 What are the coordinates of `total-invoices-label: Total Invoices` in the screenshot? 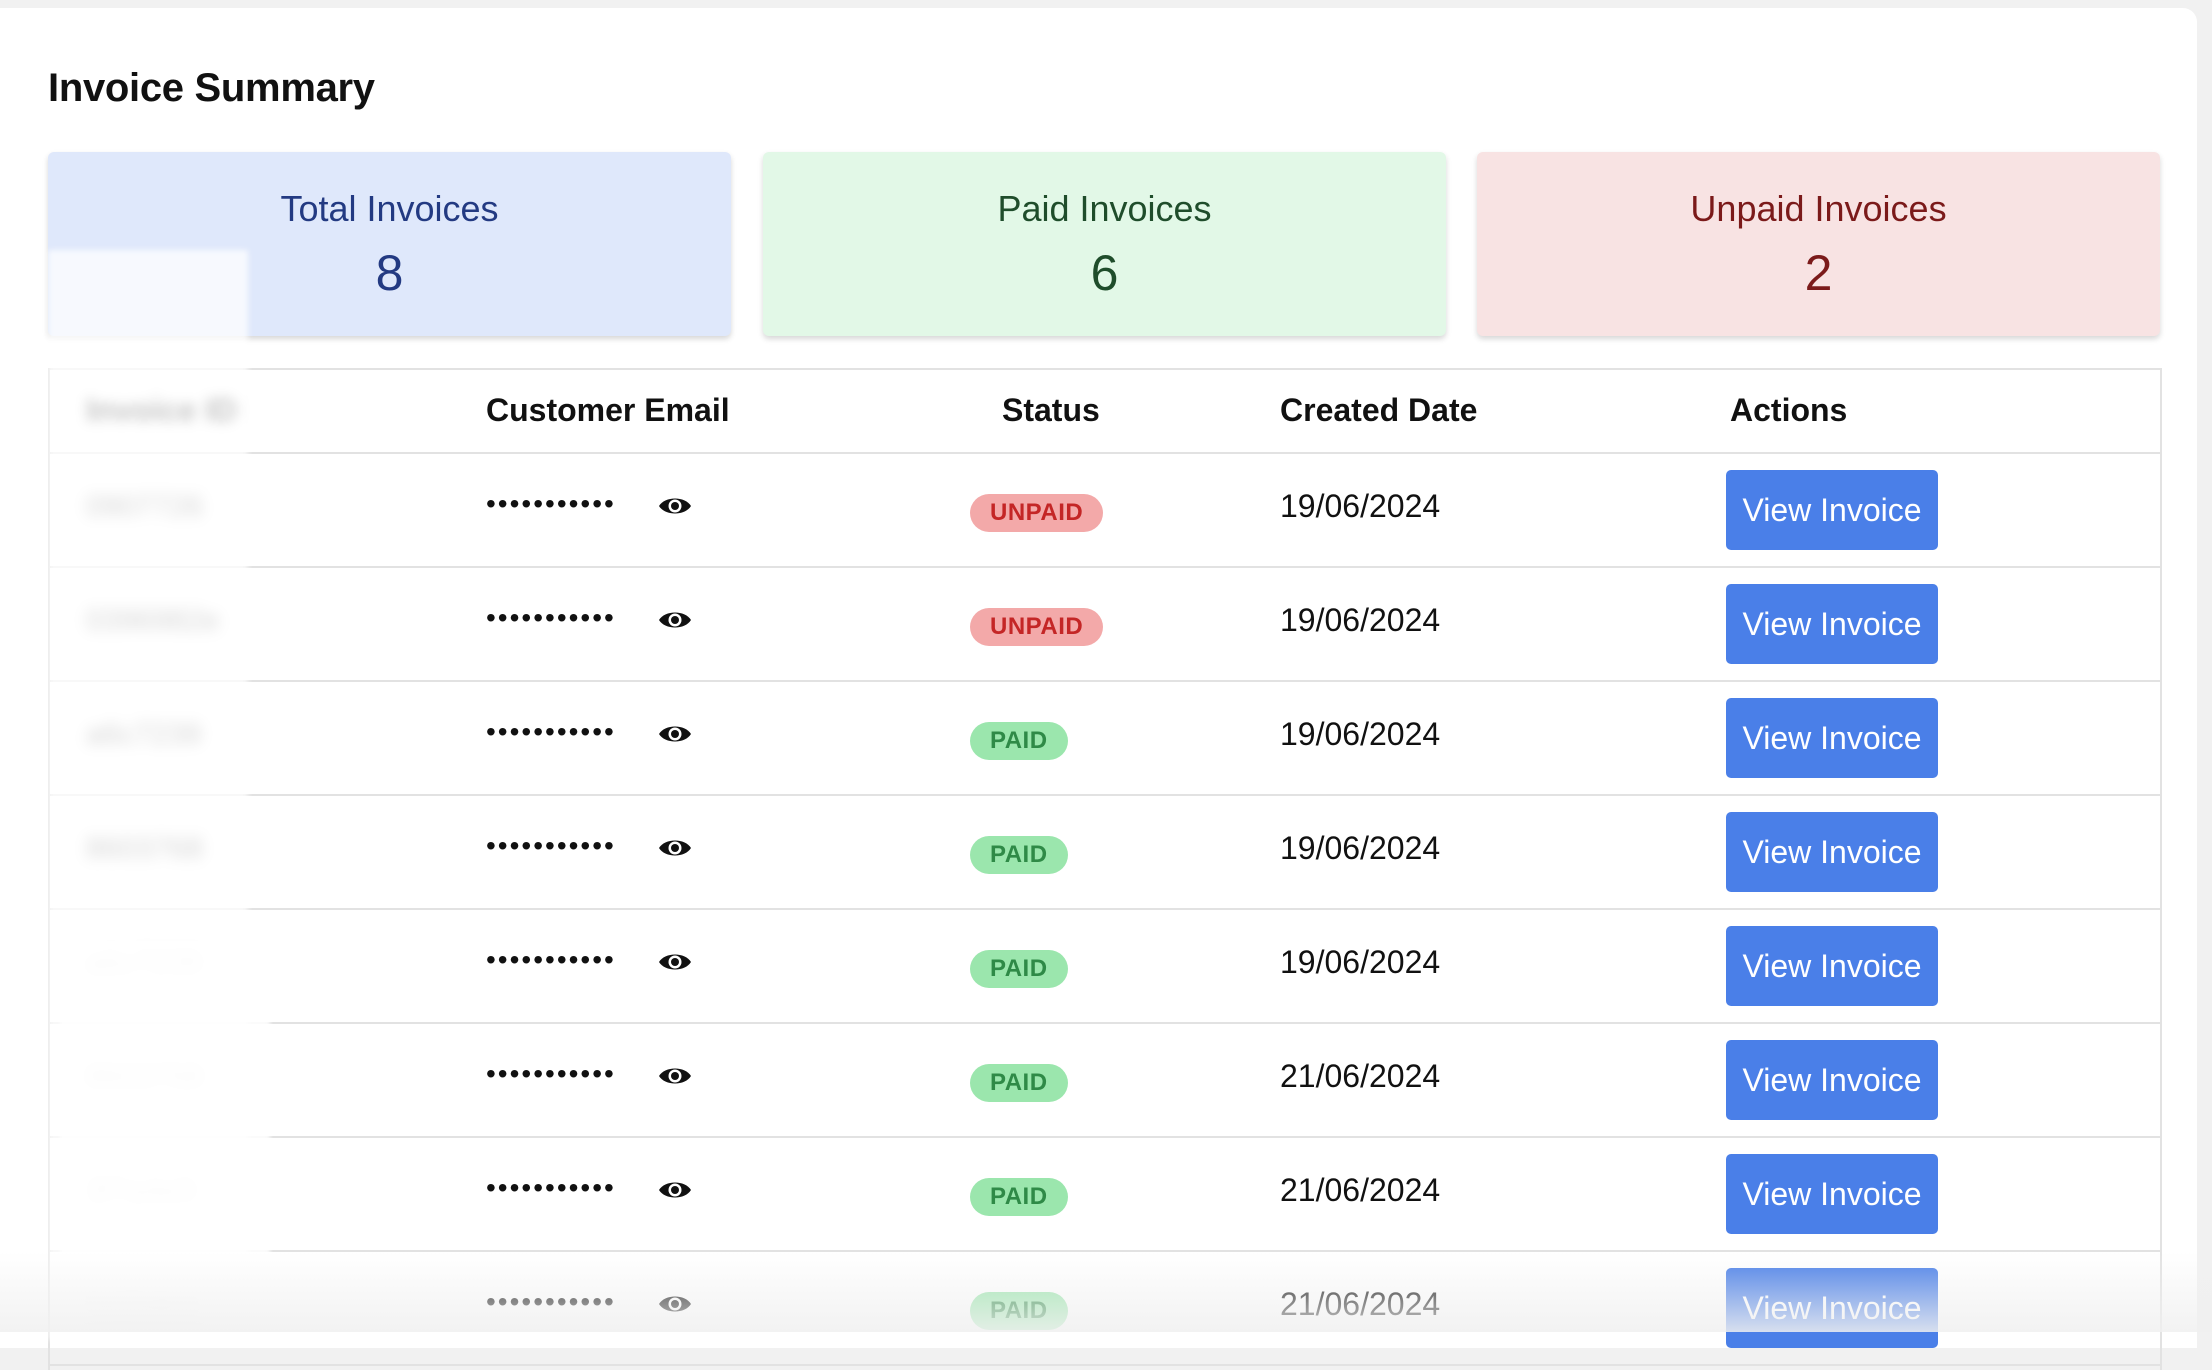 It's located at (389, 209).